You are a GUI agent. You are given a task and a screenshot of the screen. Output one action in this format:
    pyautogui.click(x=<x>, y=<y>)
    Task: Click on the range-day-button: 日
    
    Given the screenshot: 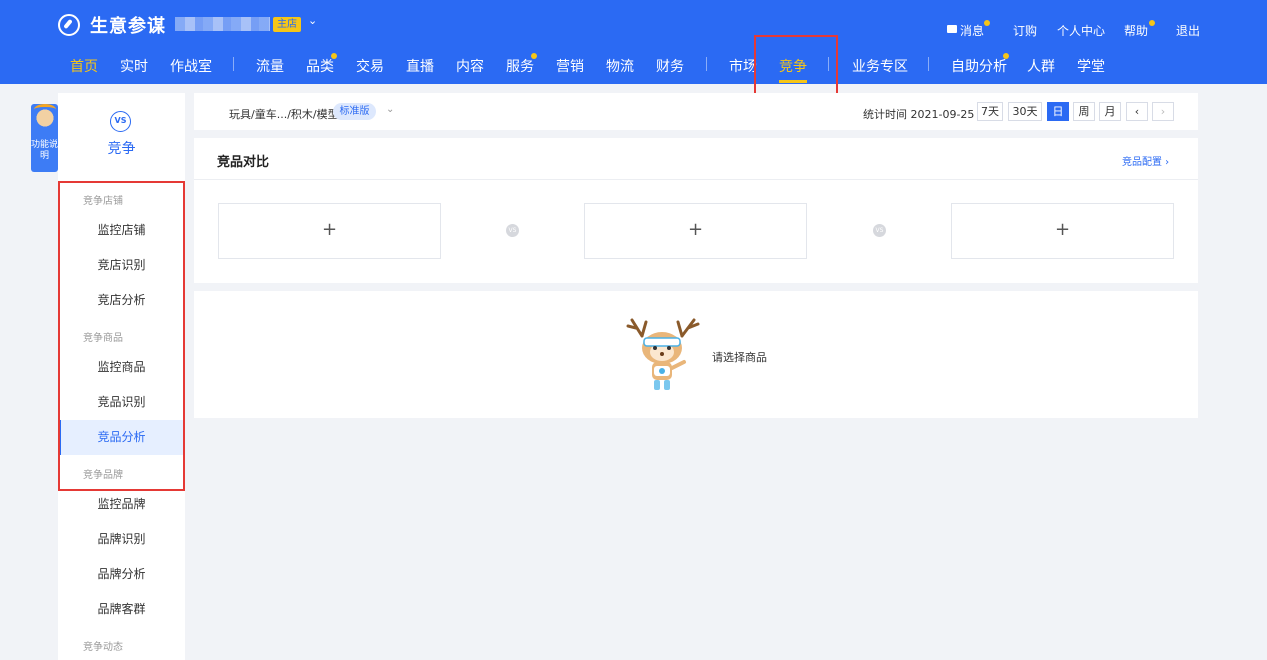 What is the action you would take?
    pyautogui.click(x=1058, y=111)
    